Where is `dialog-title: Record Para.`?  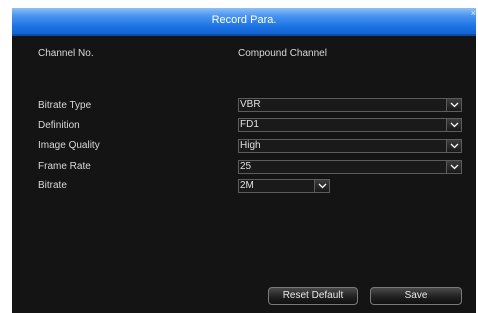 dialog-title: Record Para. is located at coordinates (244, 20).